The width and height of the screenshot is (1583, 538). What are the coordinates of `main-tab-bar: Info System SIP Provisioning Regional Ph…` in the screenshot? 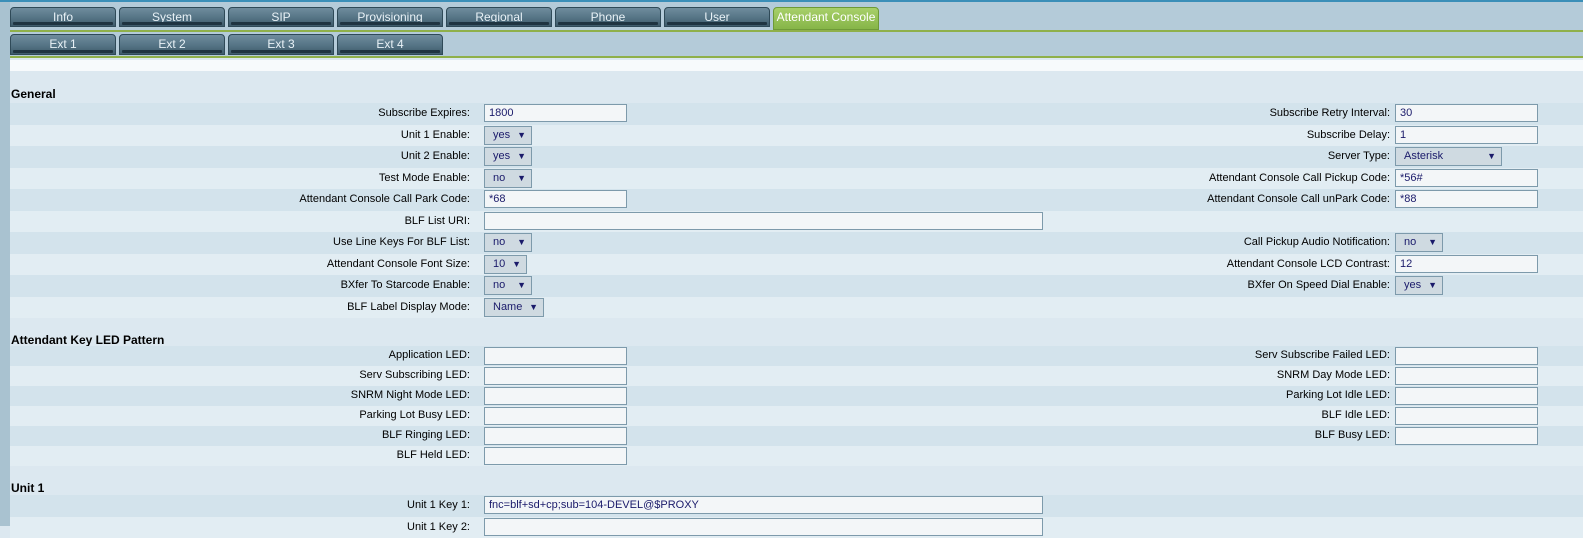 It's located at (796, 17).